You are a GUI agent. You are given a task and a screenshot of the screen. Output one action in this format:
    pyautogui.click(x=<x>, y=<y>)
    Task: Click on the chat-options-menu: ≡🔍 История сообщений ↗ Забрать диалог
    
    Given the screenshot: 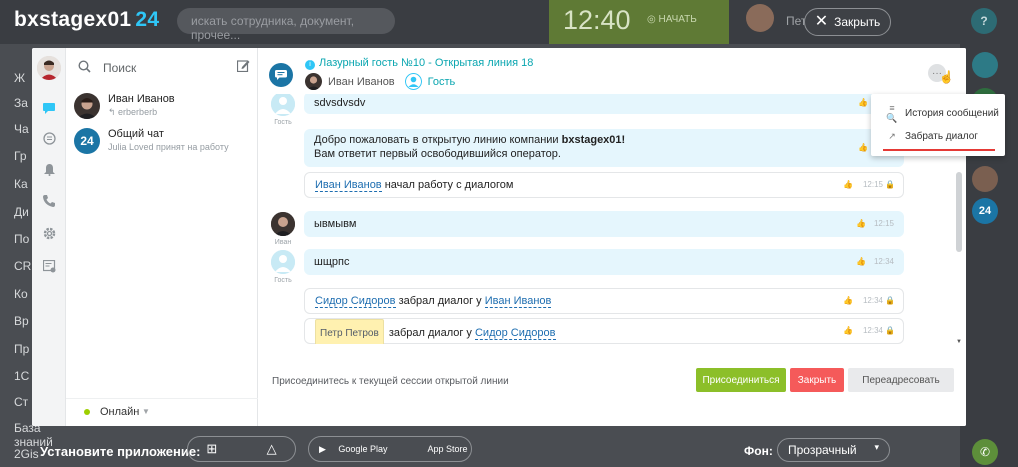 What is the action you would take?
    pyautogui.click(x=938, y=125)
    